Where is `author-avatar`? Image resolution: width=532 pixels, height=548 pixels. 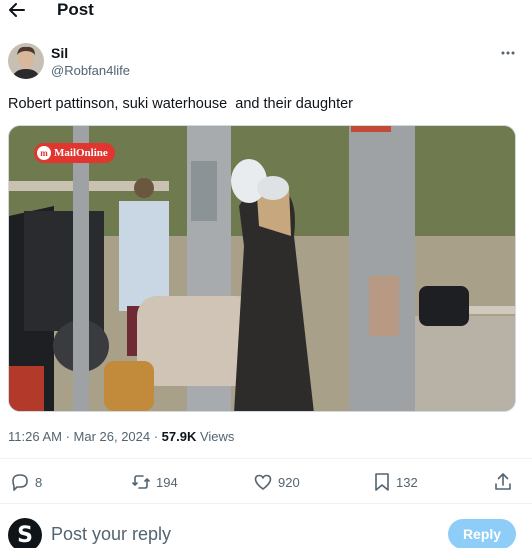
author-avatar is located at coordinates (26, 61).